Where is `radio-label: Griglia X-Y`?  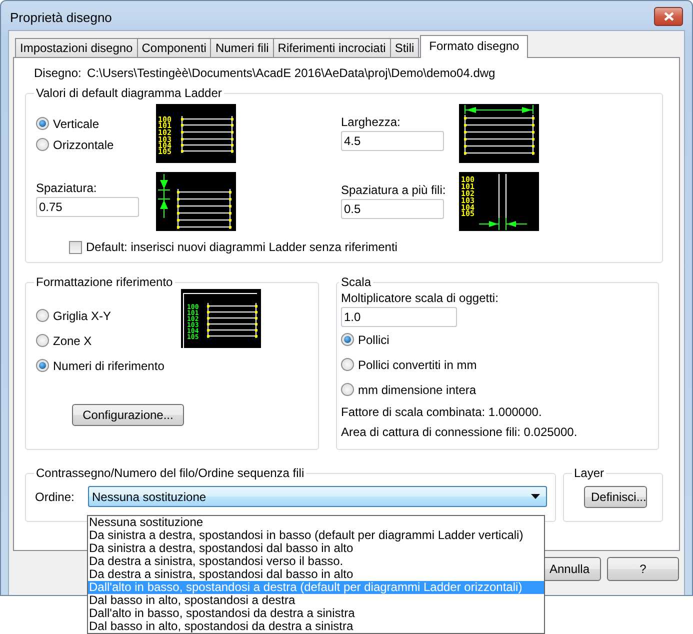
radio-label: Griglia X-Y is located at coordinates (82, 315).